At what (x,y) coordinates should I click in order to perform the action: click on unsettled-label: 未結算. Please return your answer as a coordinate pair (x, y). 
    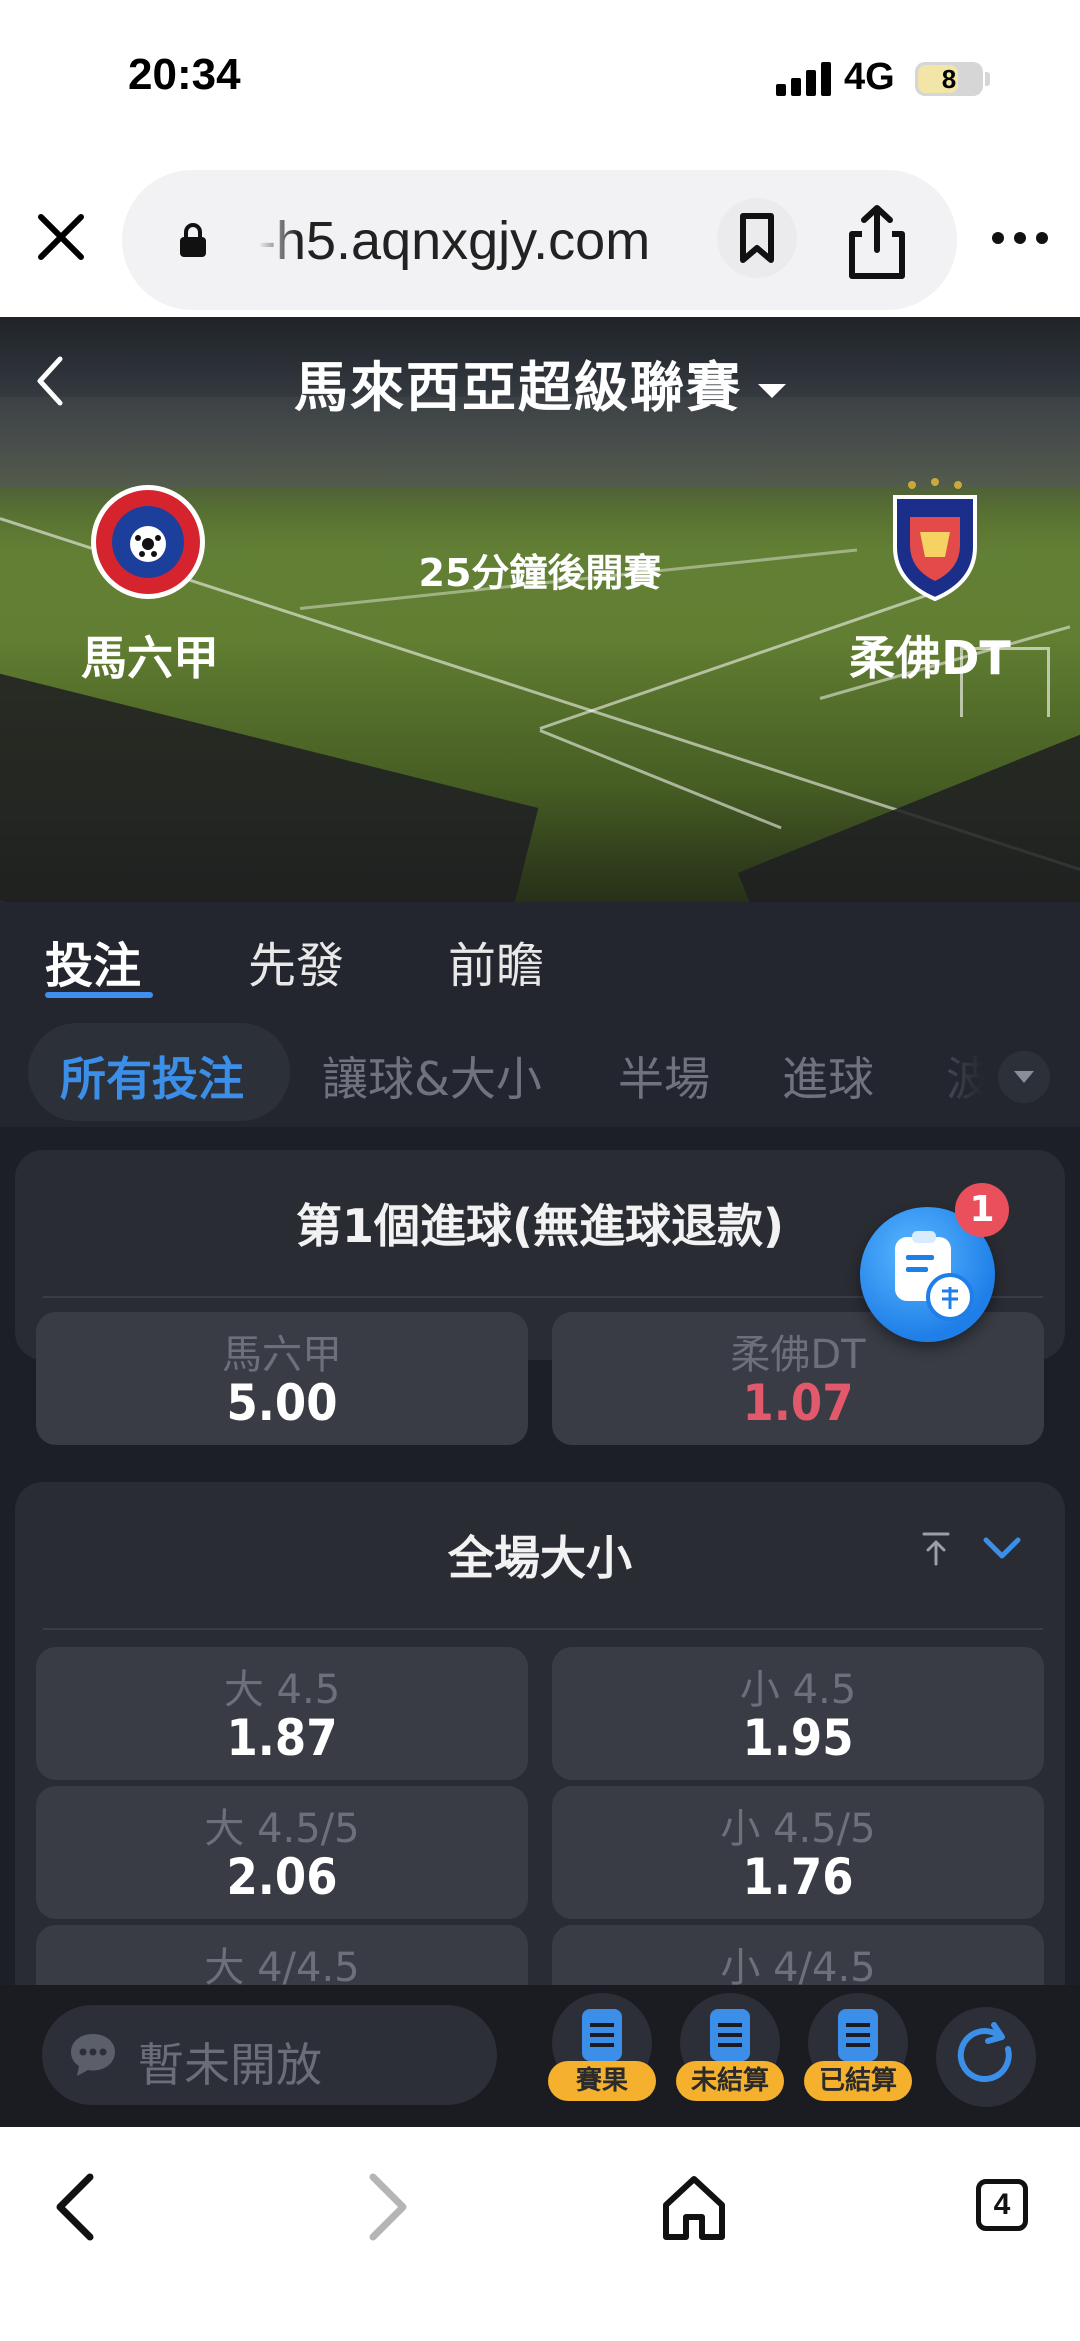
    Looking at the image, I should click on (730, 2081).